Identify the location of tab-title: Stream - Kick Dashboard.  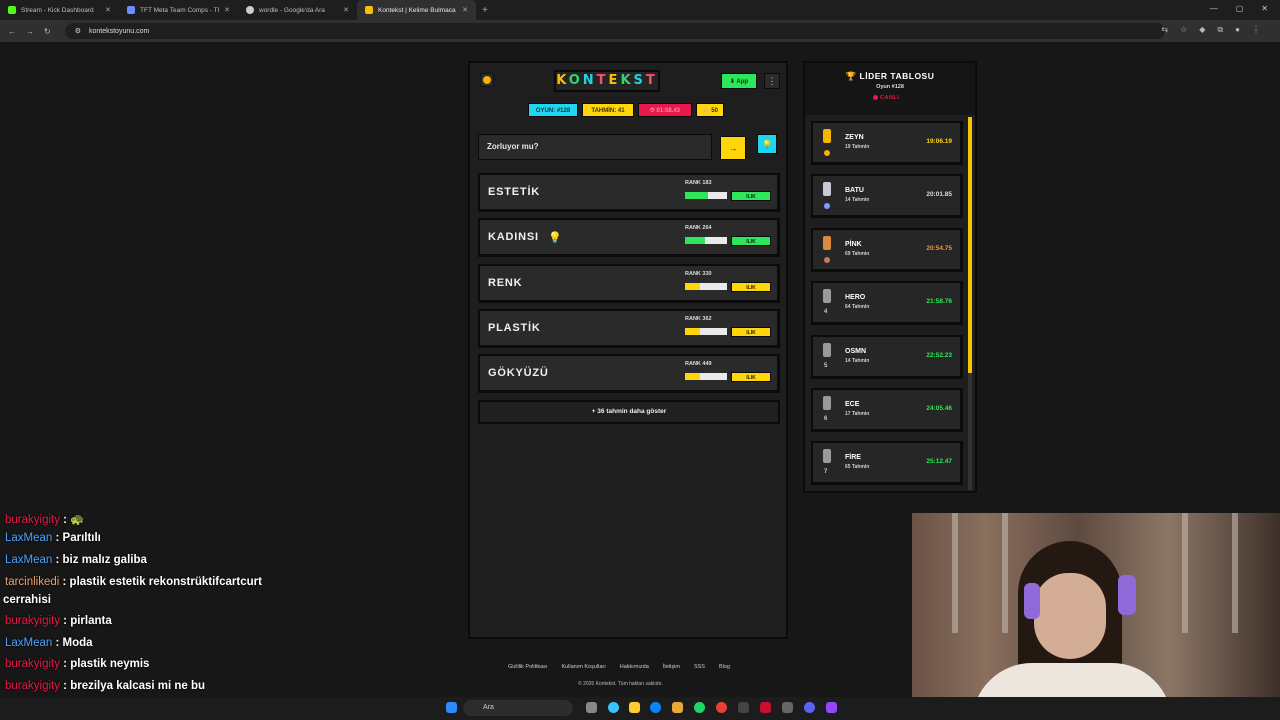
(57, 10).